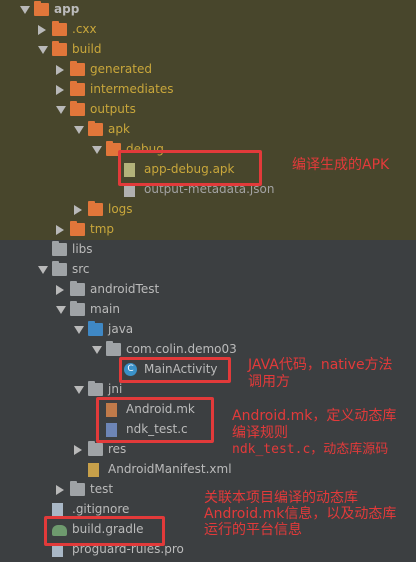  I want to click on tree-item-label: main, so click(105, 309).